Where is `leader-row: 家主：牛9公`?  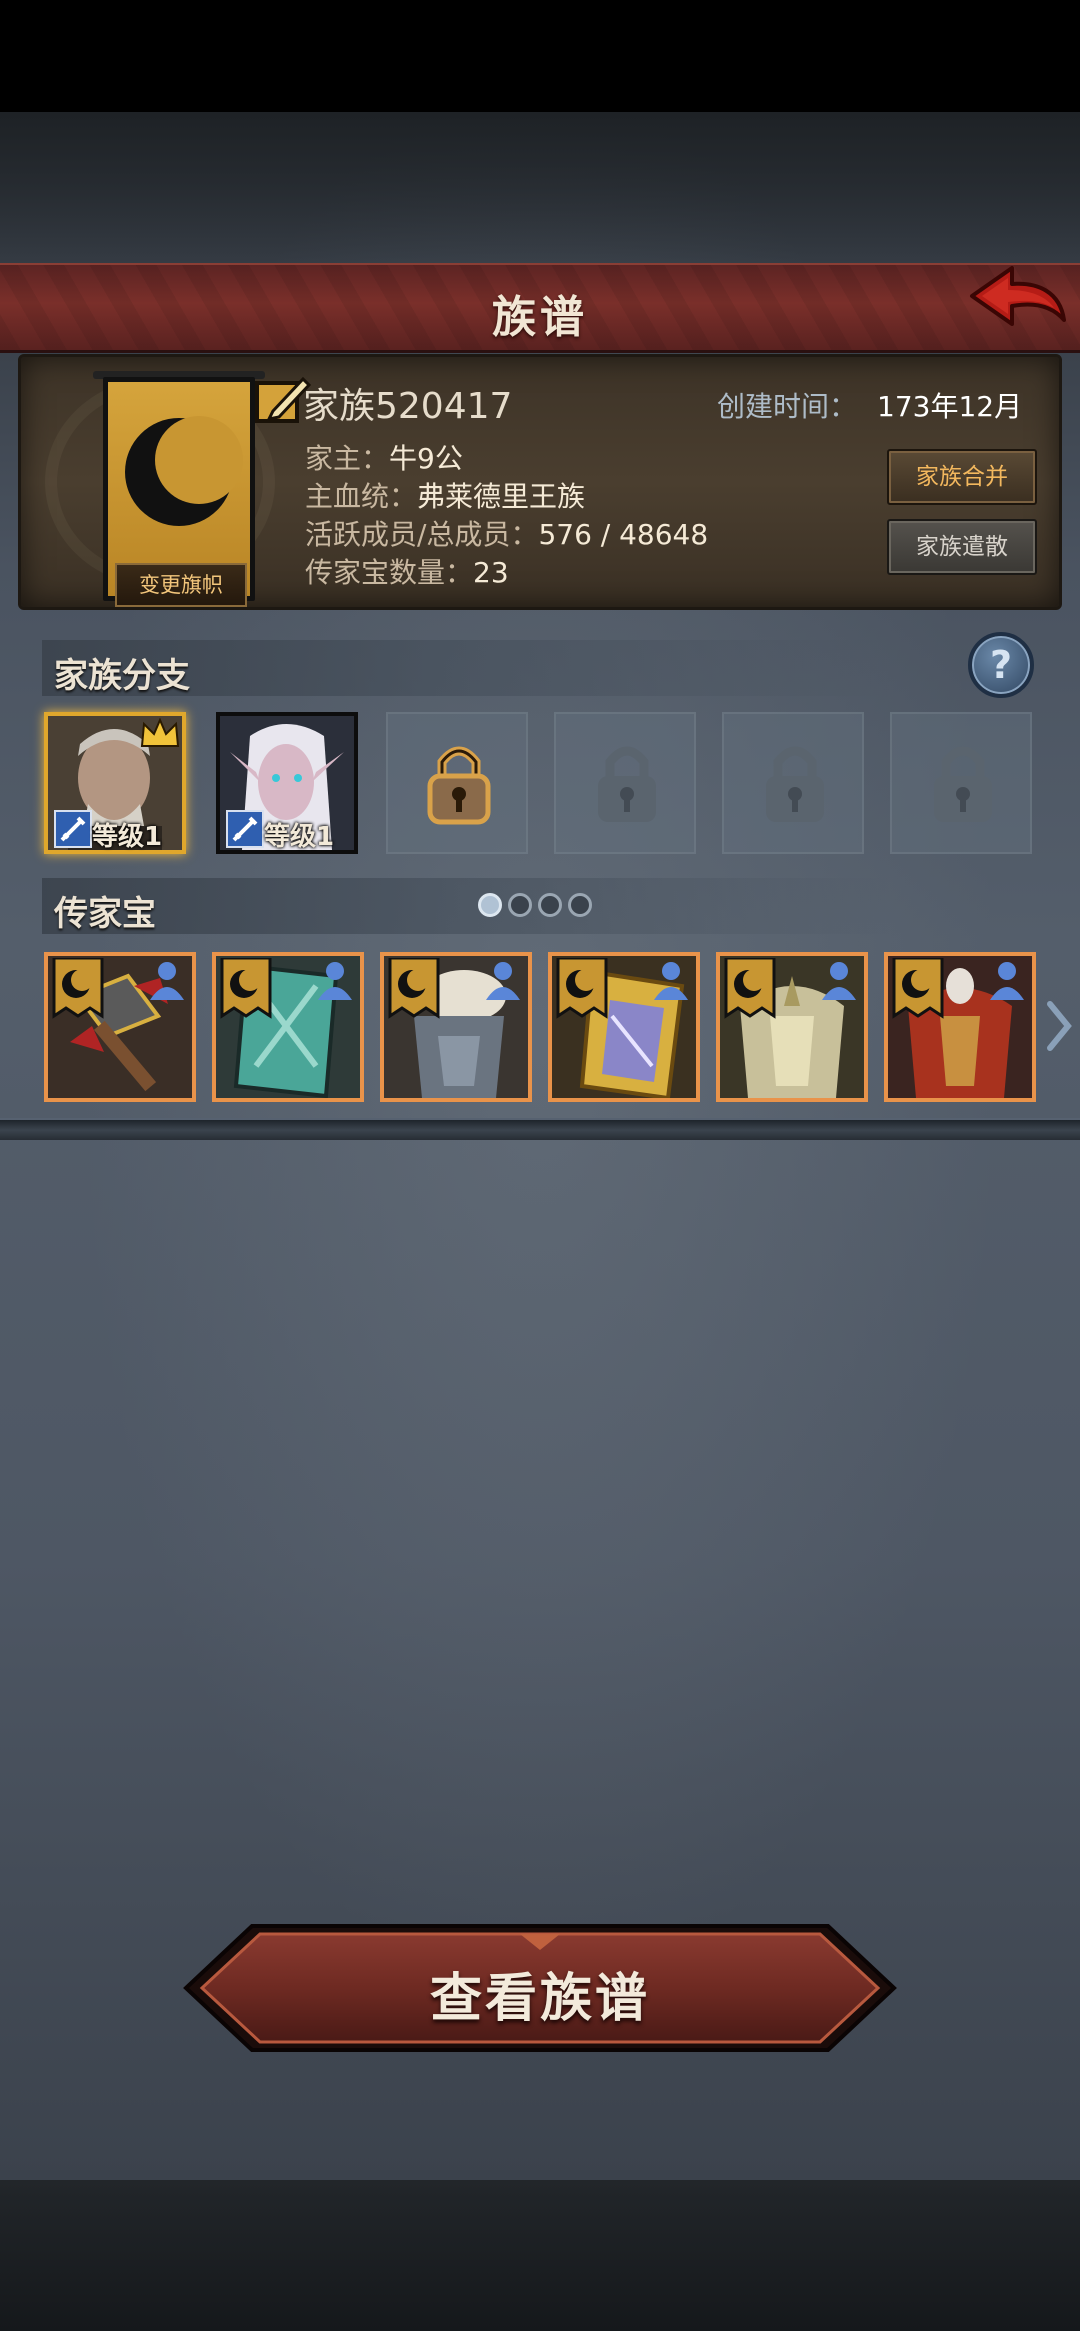
leader-row: 家主：牛9公 is located at coordinates (384, 458).